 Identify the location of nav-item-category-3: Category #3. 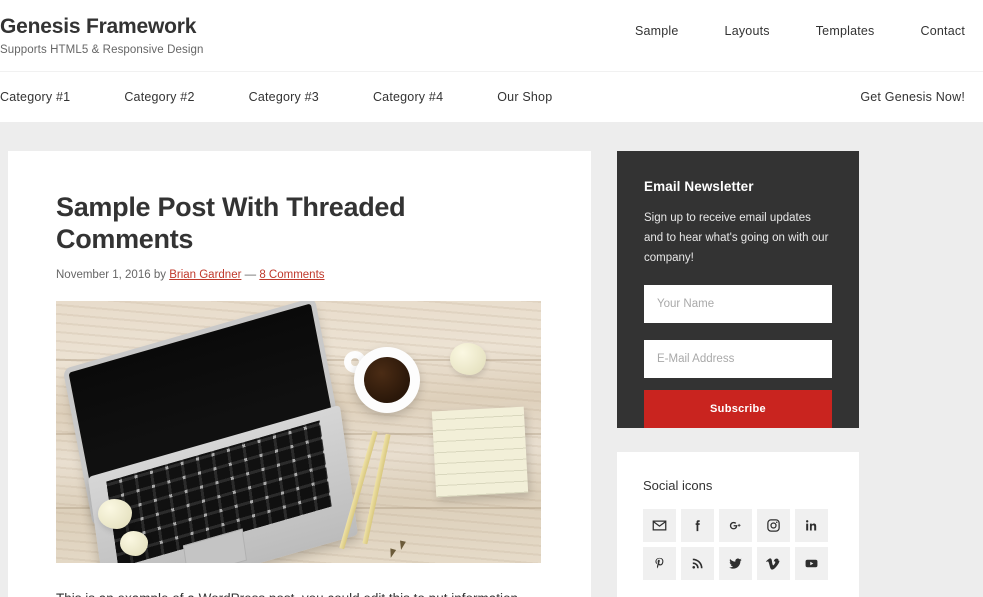
(297, 97).